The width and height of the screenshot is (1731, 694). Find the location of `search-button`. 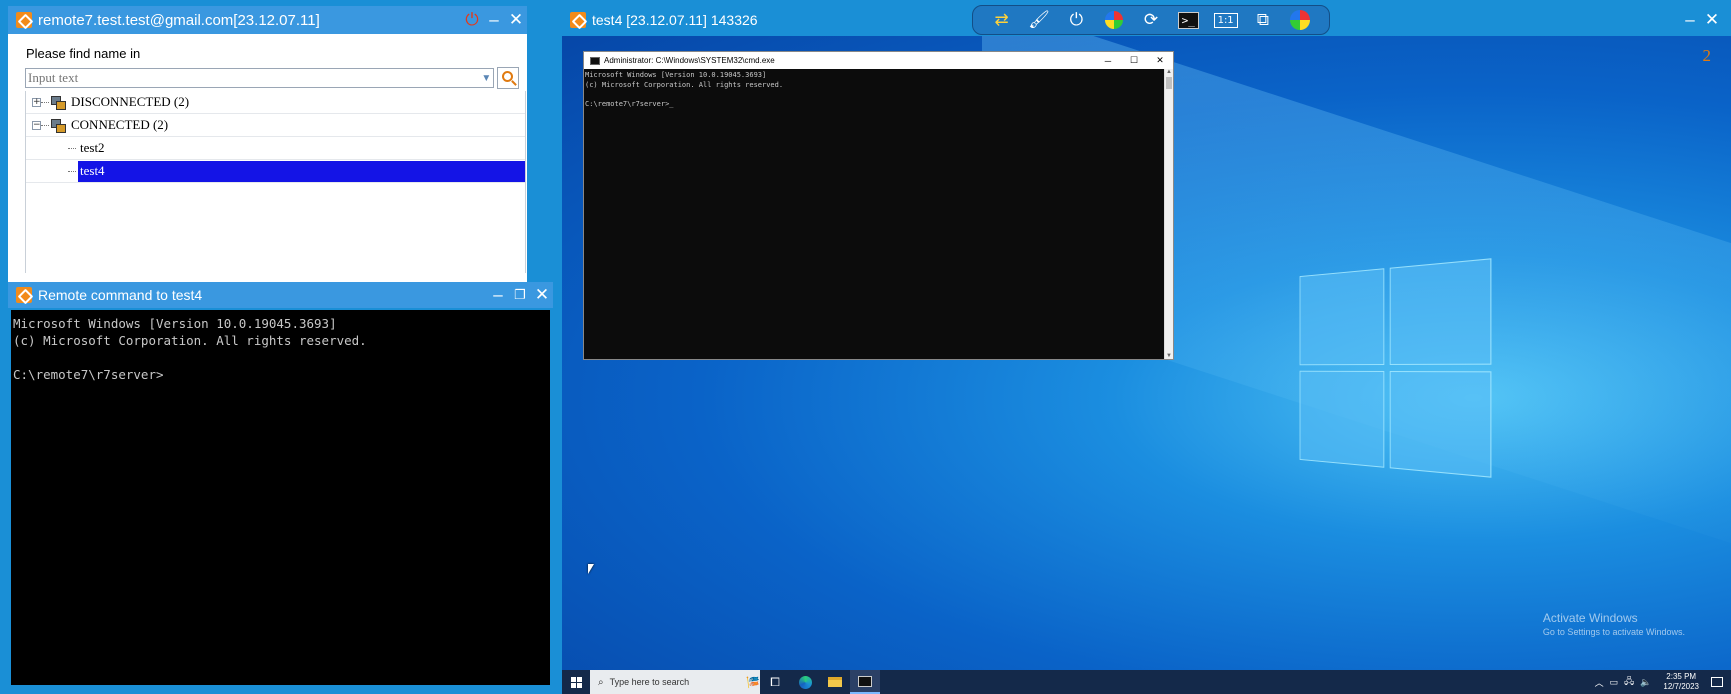

search-button is located at coordinates (508, 78).